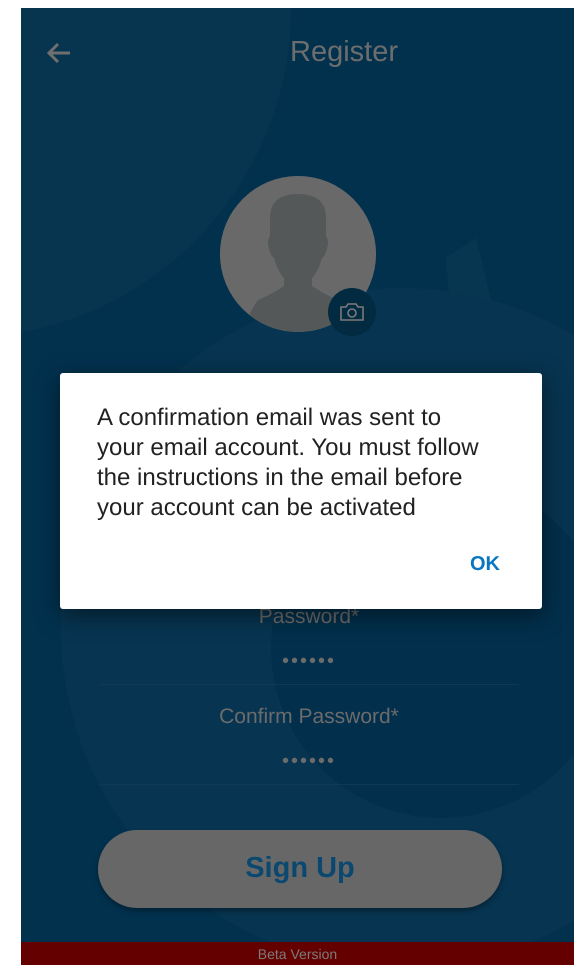 Image resolution: width=574 pixels, height=965 pixels. Describe the element at coordinates (300, 869) in the screenshot. I see `sign-up-button: Sign Up` at that location.